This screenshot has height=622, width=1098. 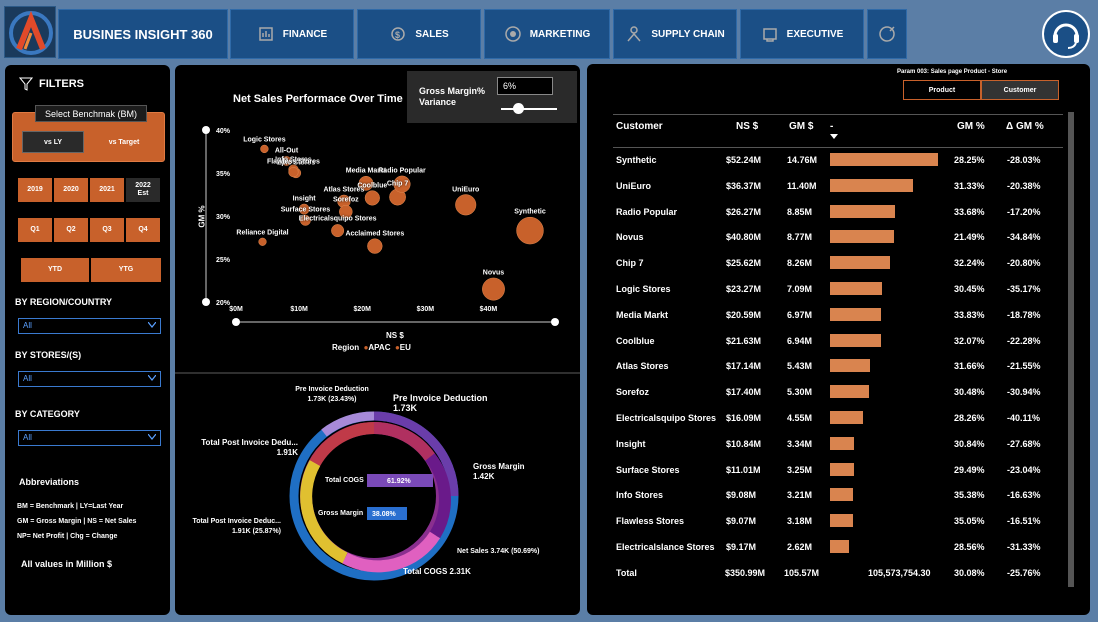 I want to click on cell-gm-pct: 31.33%, so click(x=969, y=185).